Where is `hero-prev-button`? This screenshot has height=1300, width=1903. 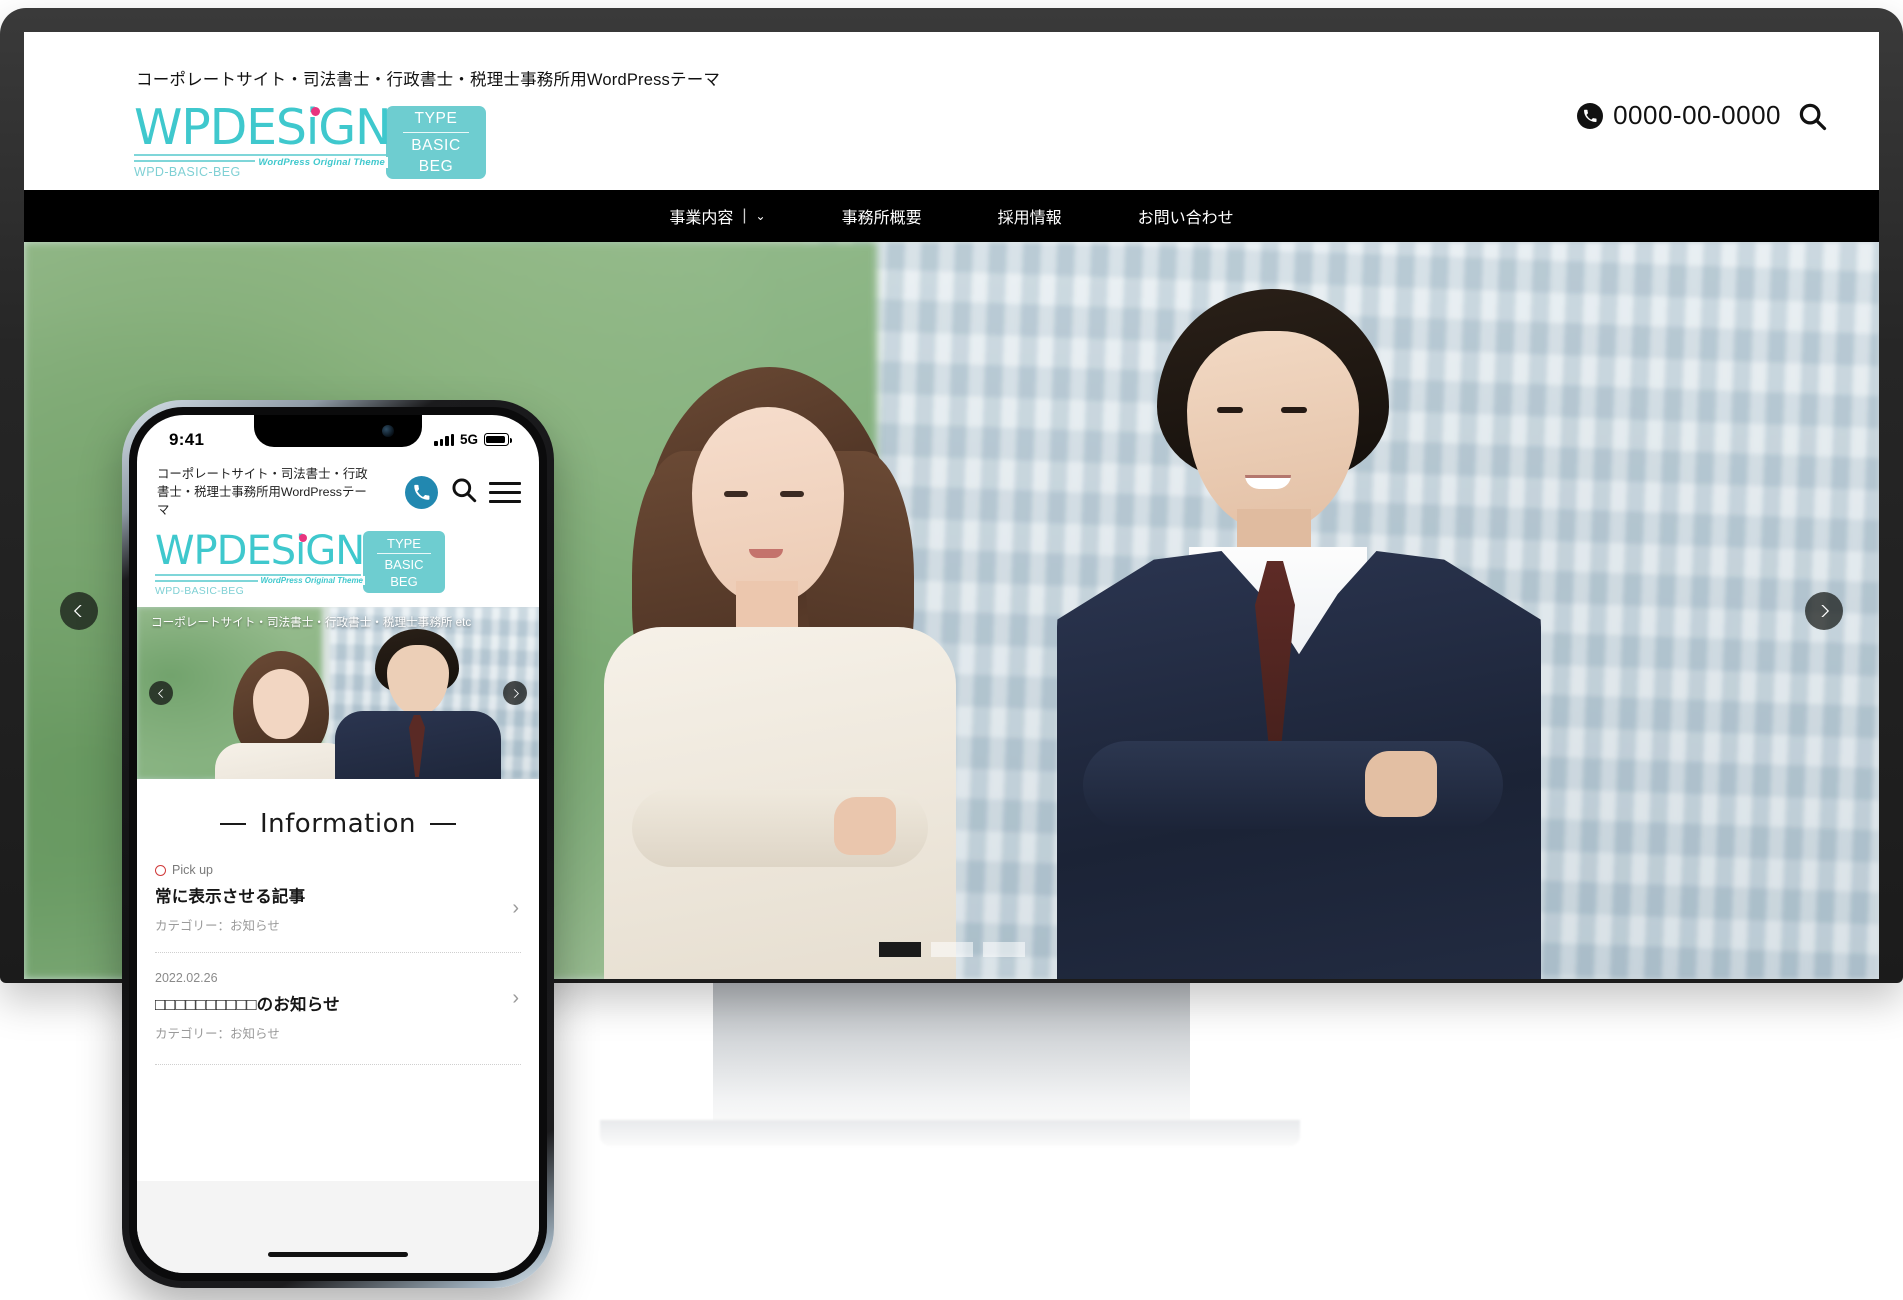 hero-prev-button is located at coordinates (79, 610).